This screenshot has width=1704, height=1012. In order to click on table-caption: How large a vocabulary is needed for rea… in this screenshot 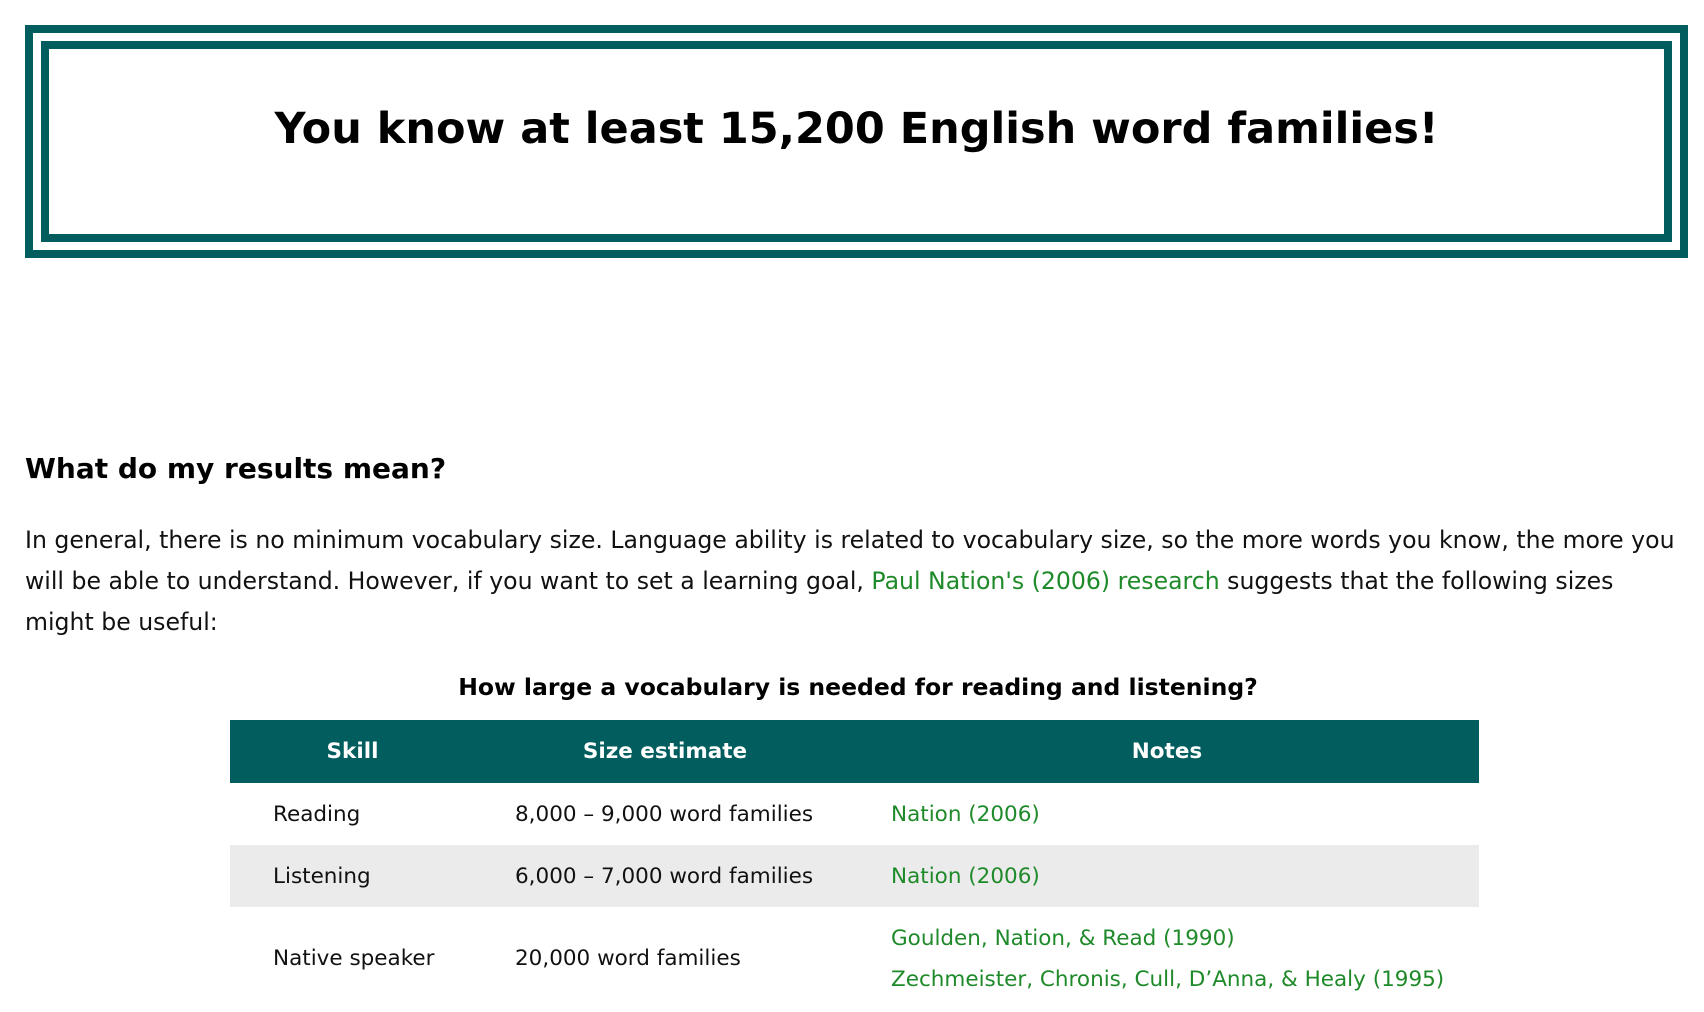, I will do `click(858, 687)`.